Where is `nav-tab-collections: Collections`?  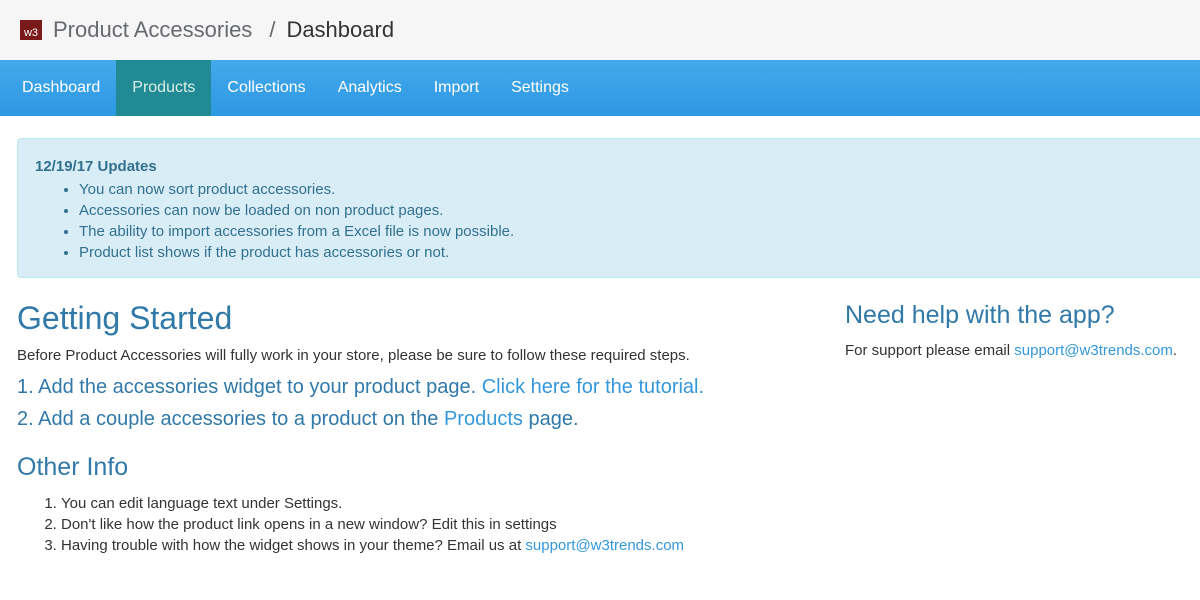 nav-tab-collections: Collections is located at coordinates (266, 88).